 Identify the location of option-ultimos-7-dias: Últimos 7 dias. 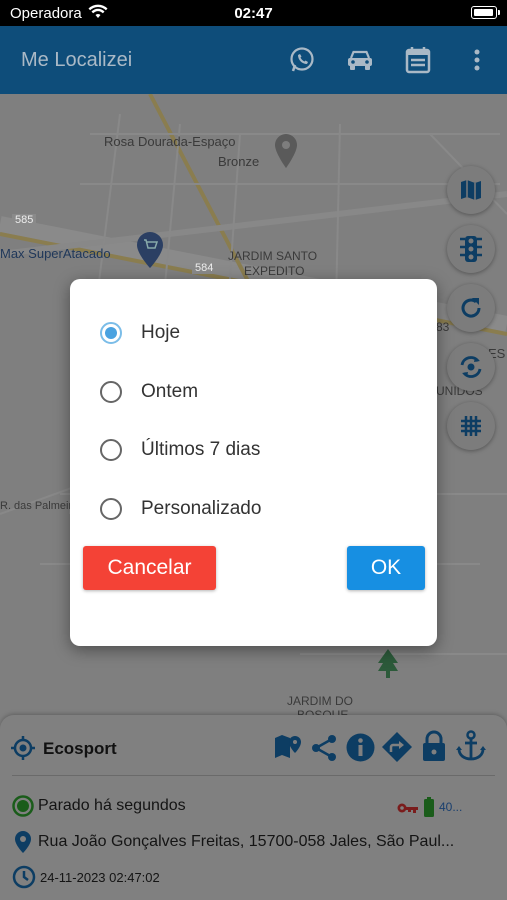
(180, 450).